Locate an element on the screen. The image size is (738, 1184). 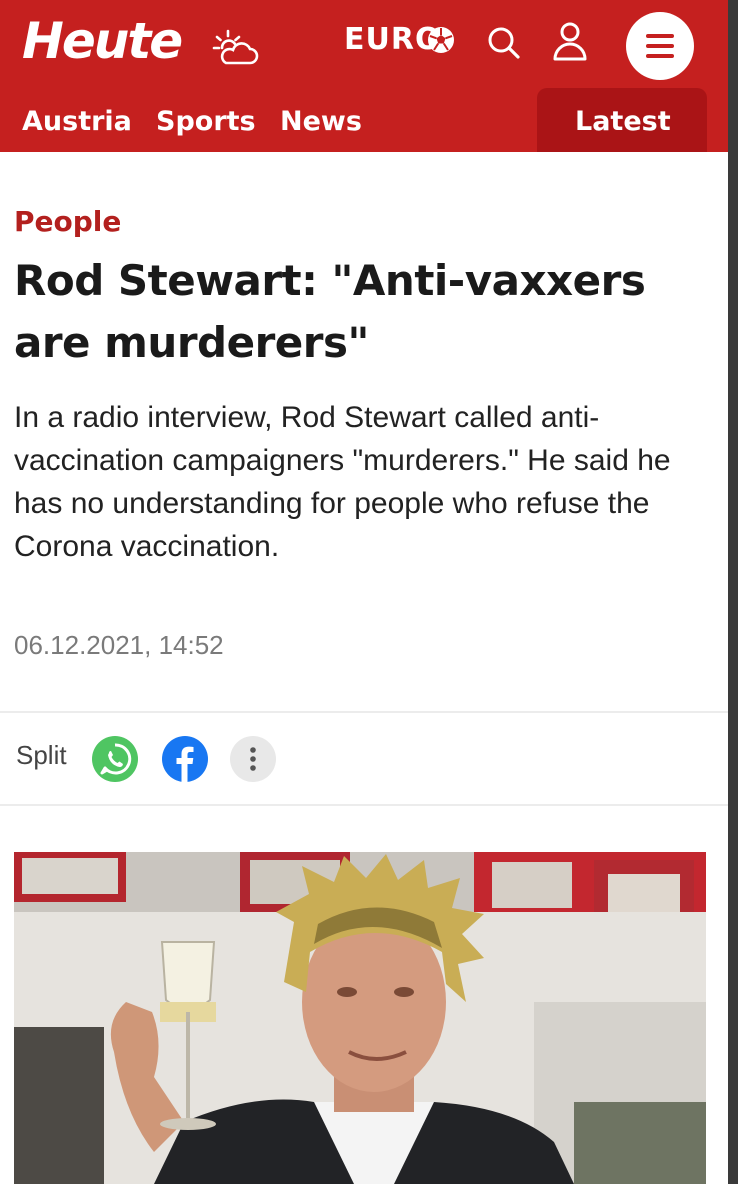
user-icon is located at coordinates (570, 41).